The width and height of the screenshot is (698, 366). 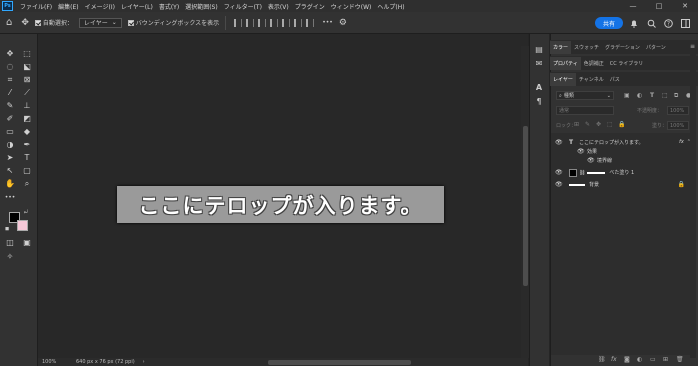 What do you see at coordinates (10, 80) in the screenshot?
I see `crop-tool-icon: ⌗` at bounding box center [10, 80].